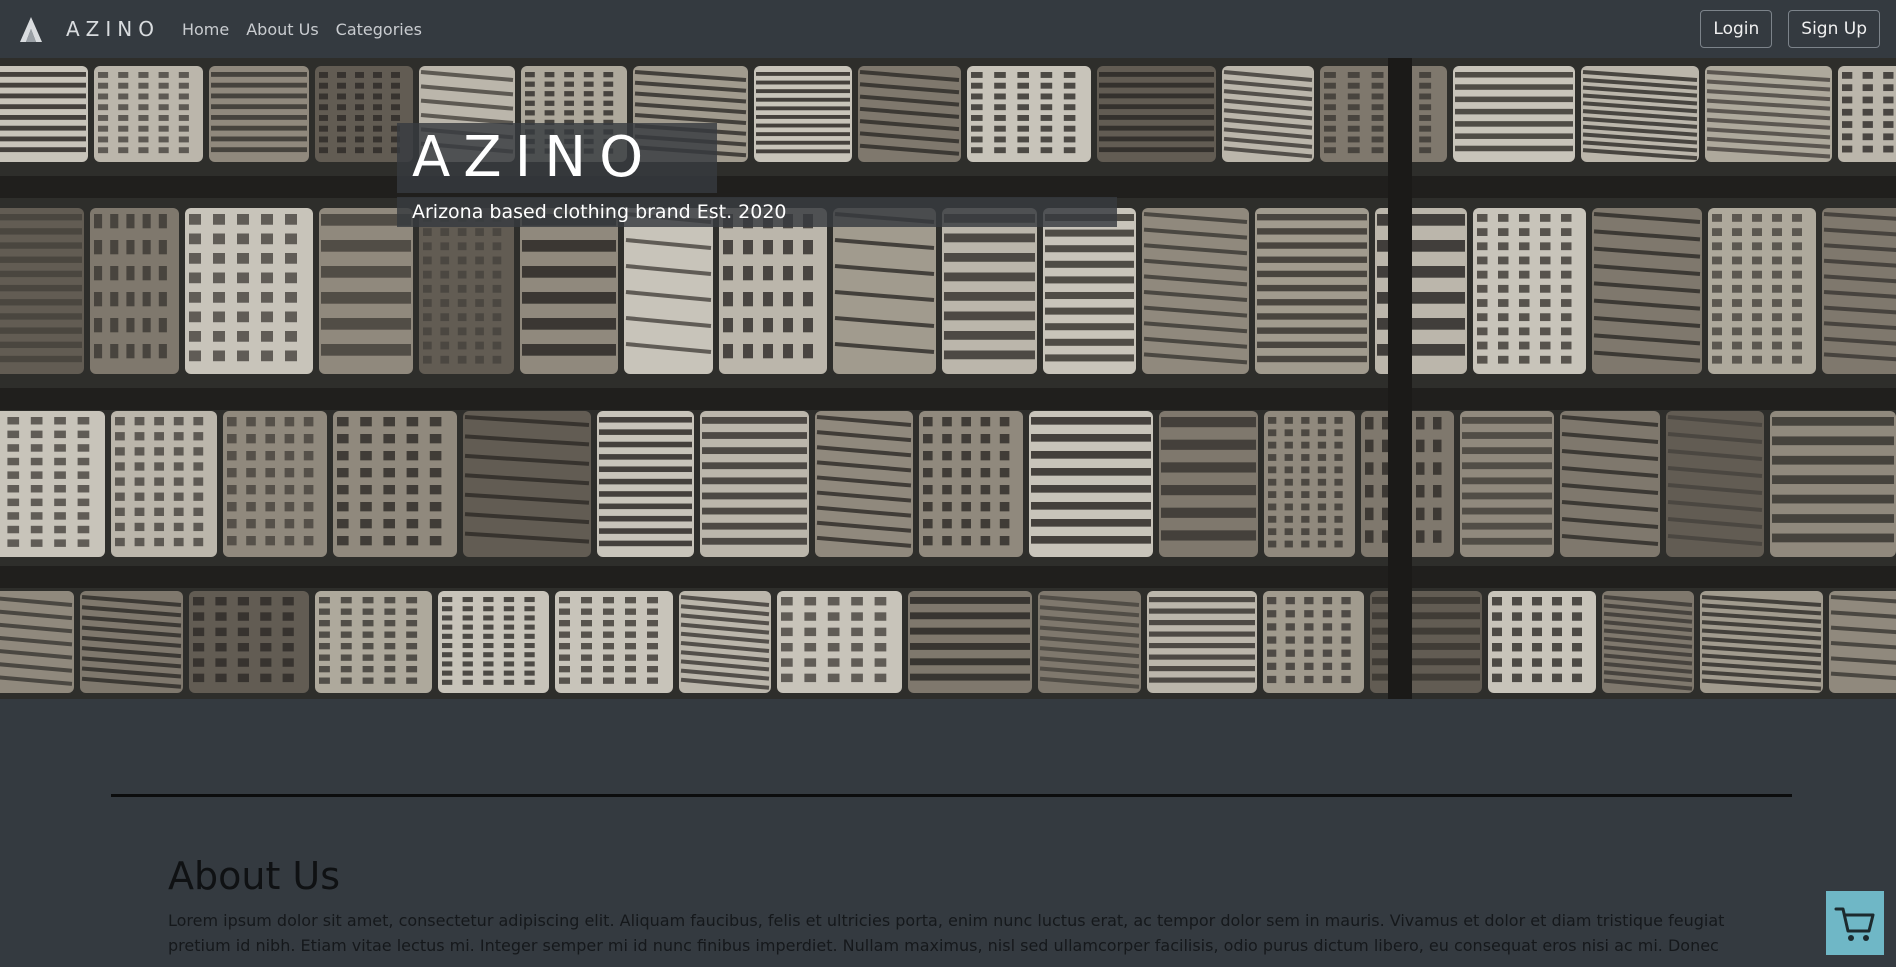 The width and height of the screenshot is (1896, 967). I want to click on nav-auth-buttons: Login Sign Up, so click(1790, 29).